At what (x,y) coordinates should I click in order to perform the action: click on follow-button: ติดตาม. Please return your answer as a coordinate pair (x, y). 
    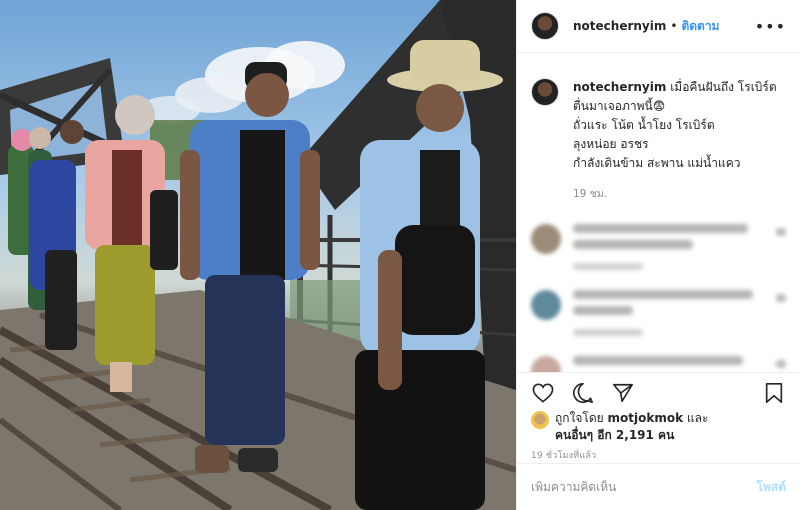
    Looking at the image, I should click on (700, 26).